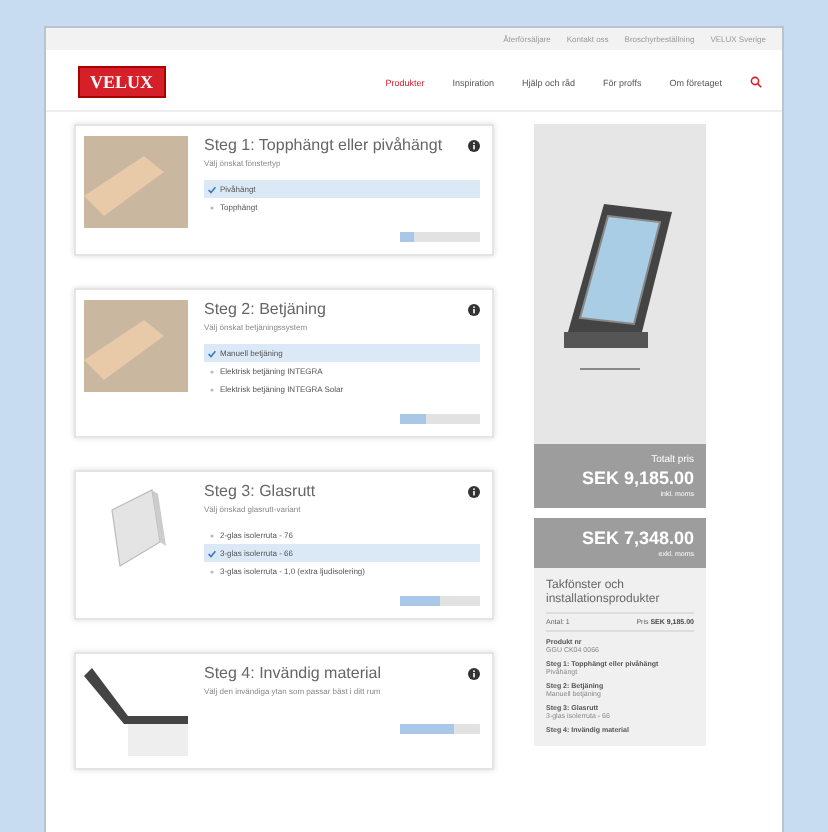 Image resolution: width=828 pixels, height=832 pixels. Describe the element at coordinates (636, 538) in the screenshot. I see `price: SEK 7,348.00` at that location.